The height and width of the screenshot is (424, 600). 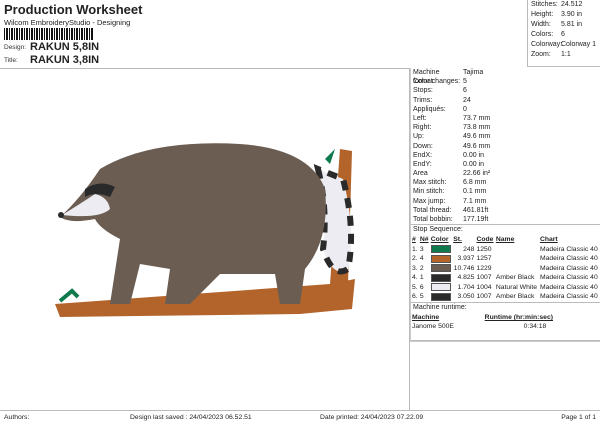 I want to click on machine-row: Color changes: 5, so click(x=505, y=81).